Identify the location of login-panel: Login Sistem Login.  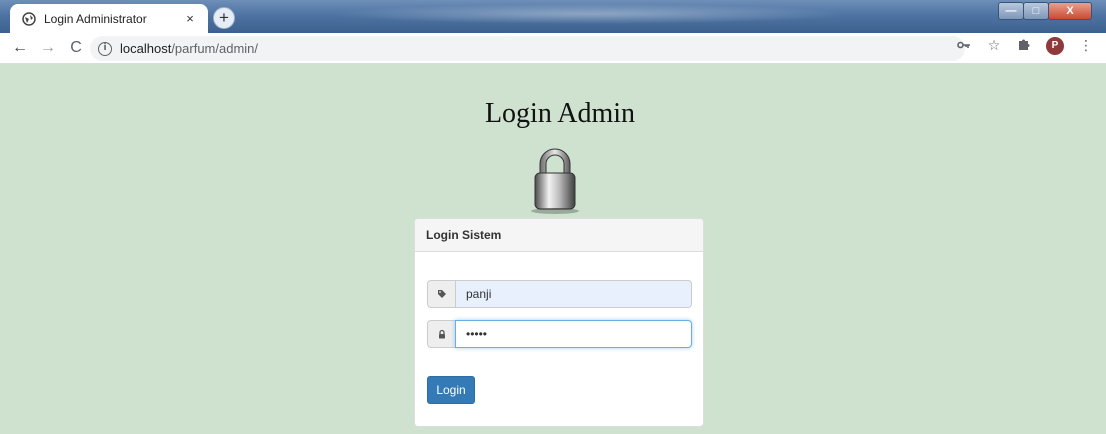
(559, 322).